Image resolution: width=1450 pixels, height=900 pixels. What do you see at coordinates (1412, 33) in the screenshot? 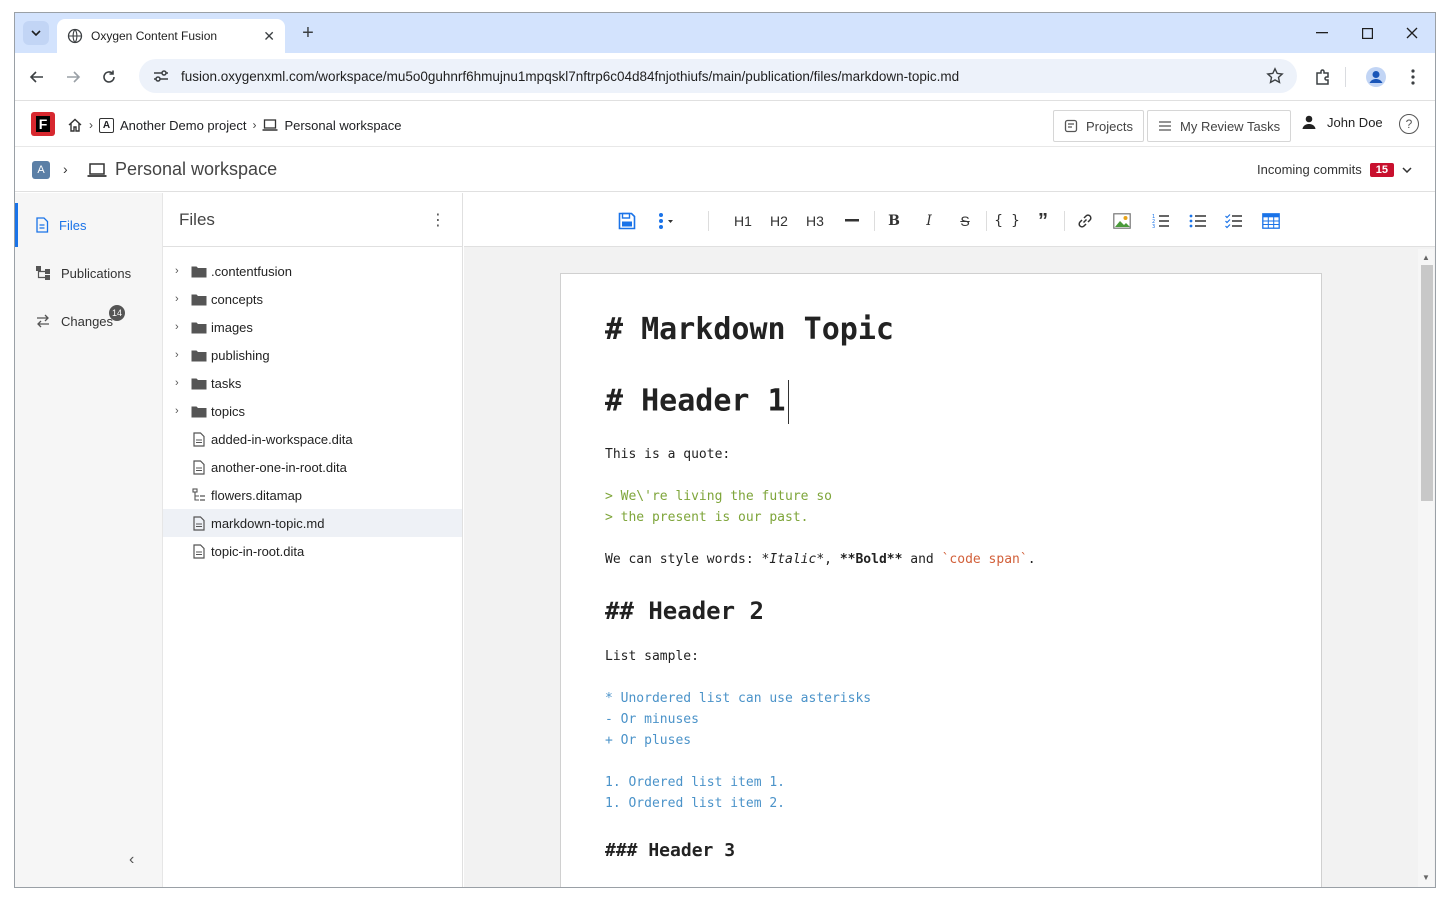
I see `close-window-button` at bounding box center [1412, 33].